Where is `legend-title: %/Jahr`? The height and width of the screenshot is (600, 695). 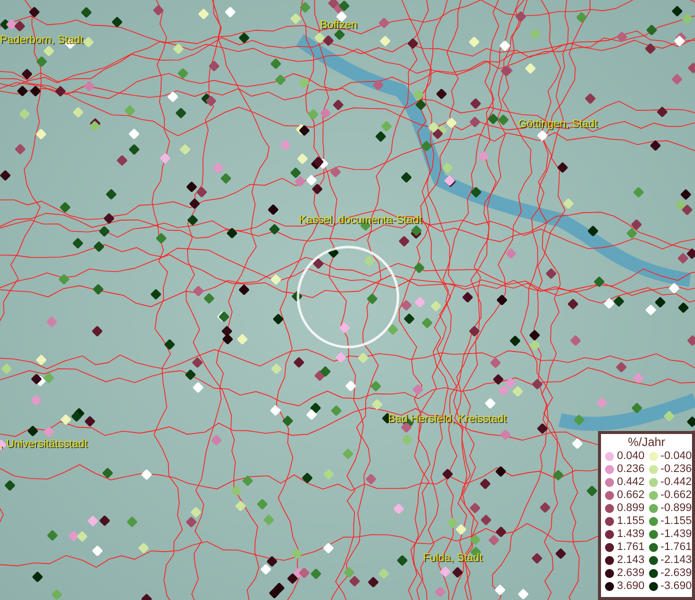
legend-title: %/Jahr is located at coordinates (646, 442).